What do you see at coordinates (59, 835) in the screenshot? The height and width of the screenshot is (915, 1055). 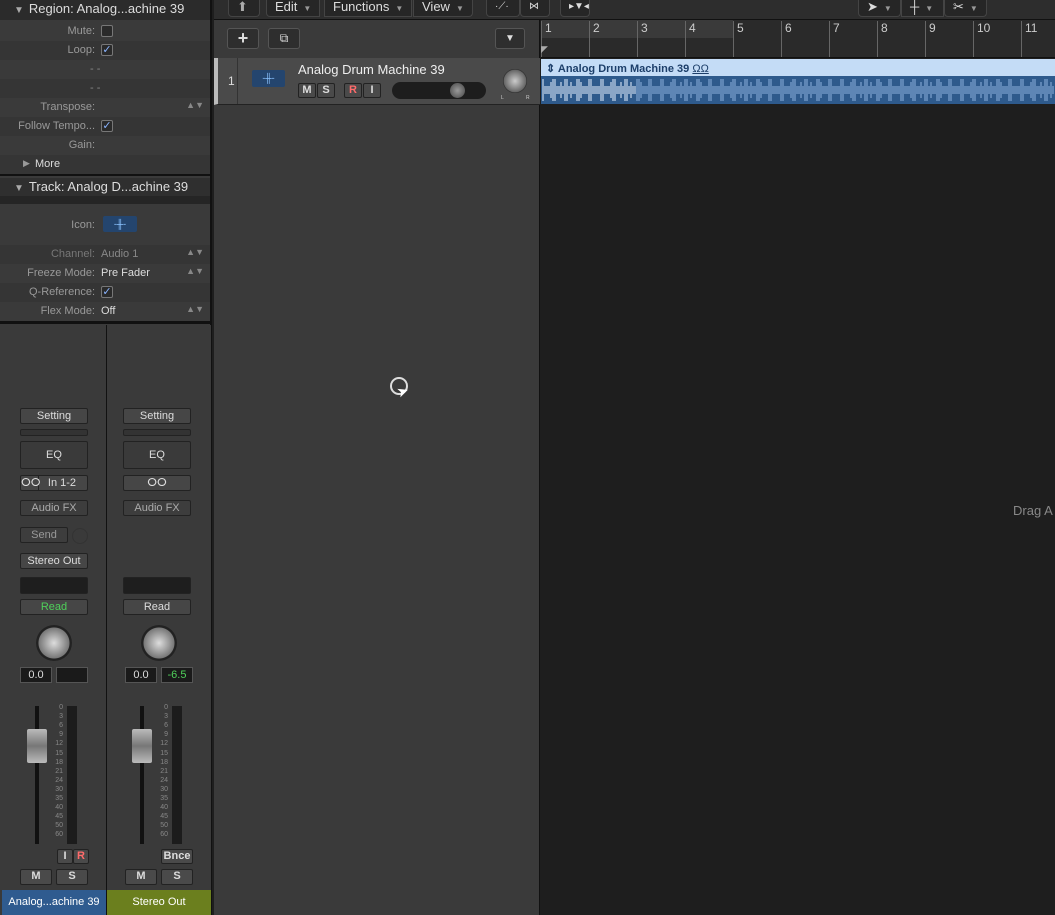 I see `meter-scale-label: 60` at bounding box center [59, 835].